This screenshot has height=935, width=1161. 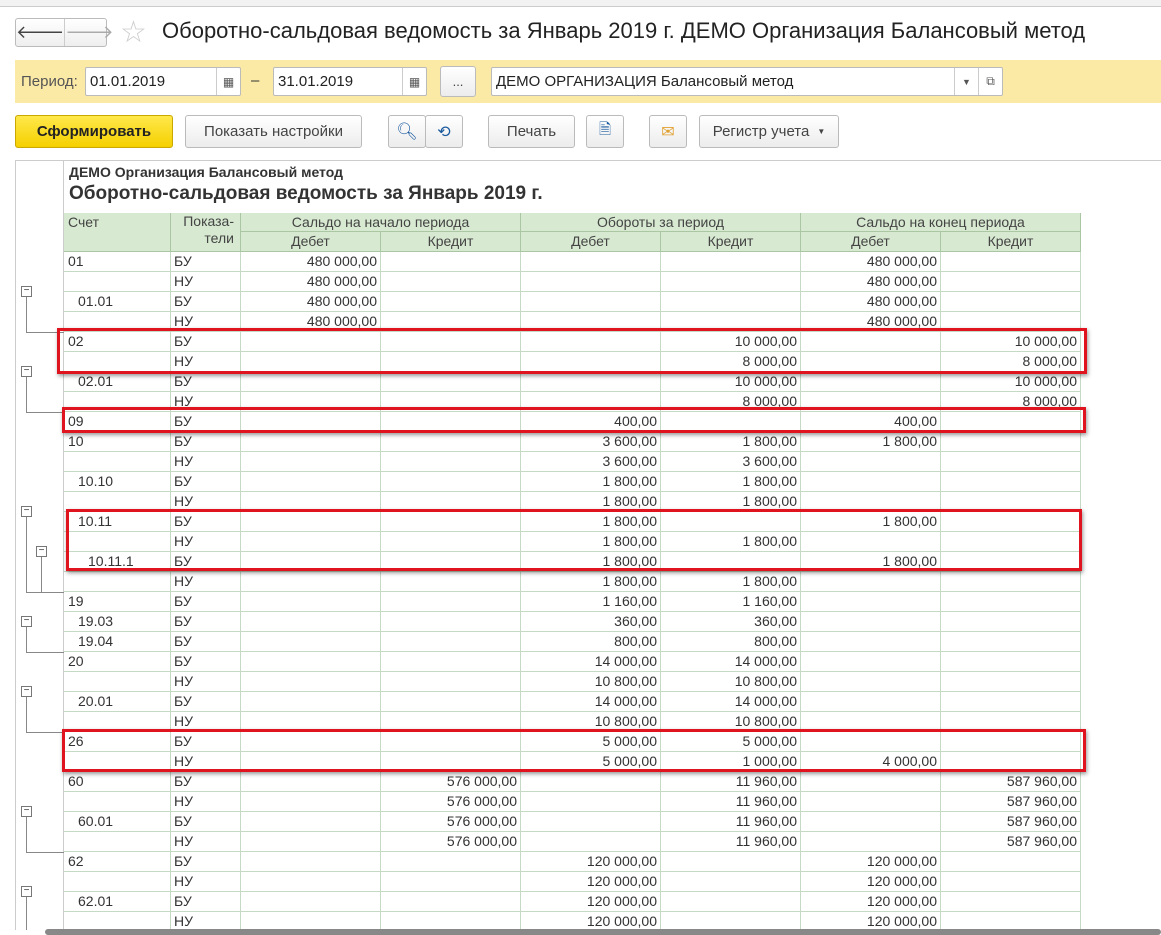 I want to click on print-preview-icon: 🗎, so click(x=605, y=131).